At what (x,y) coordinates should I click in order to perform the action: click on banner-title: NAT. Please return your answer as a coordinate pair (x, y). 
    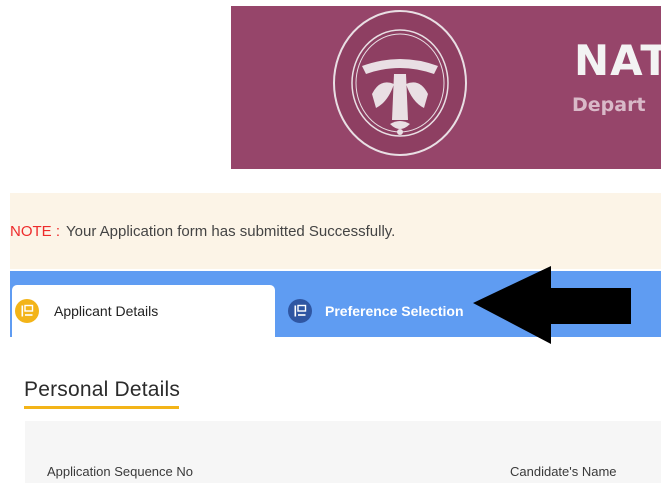
    Looking at the image, I should click on (617, 60).